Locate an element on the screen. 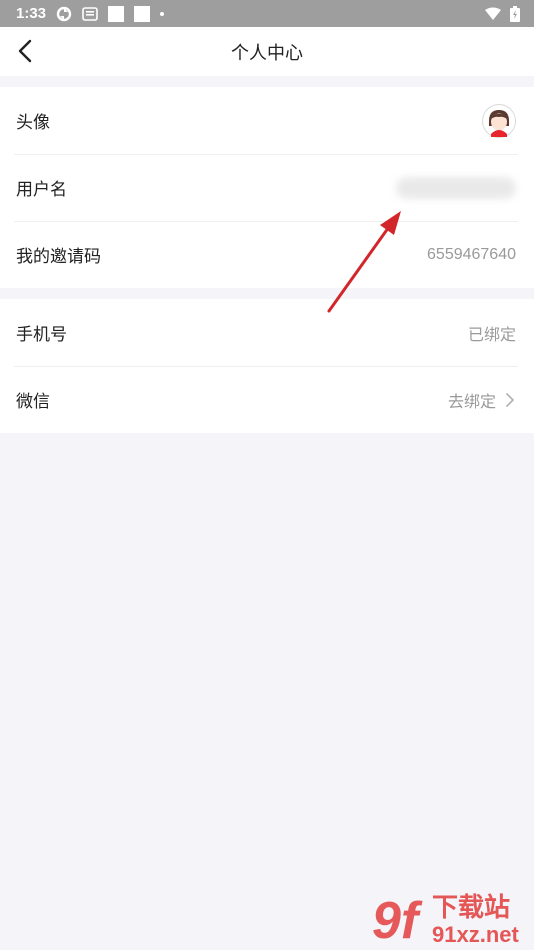 This screenshot has height=950, width=534. battery-icon is located at coordinates (515, 13).